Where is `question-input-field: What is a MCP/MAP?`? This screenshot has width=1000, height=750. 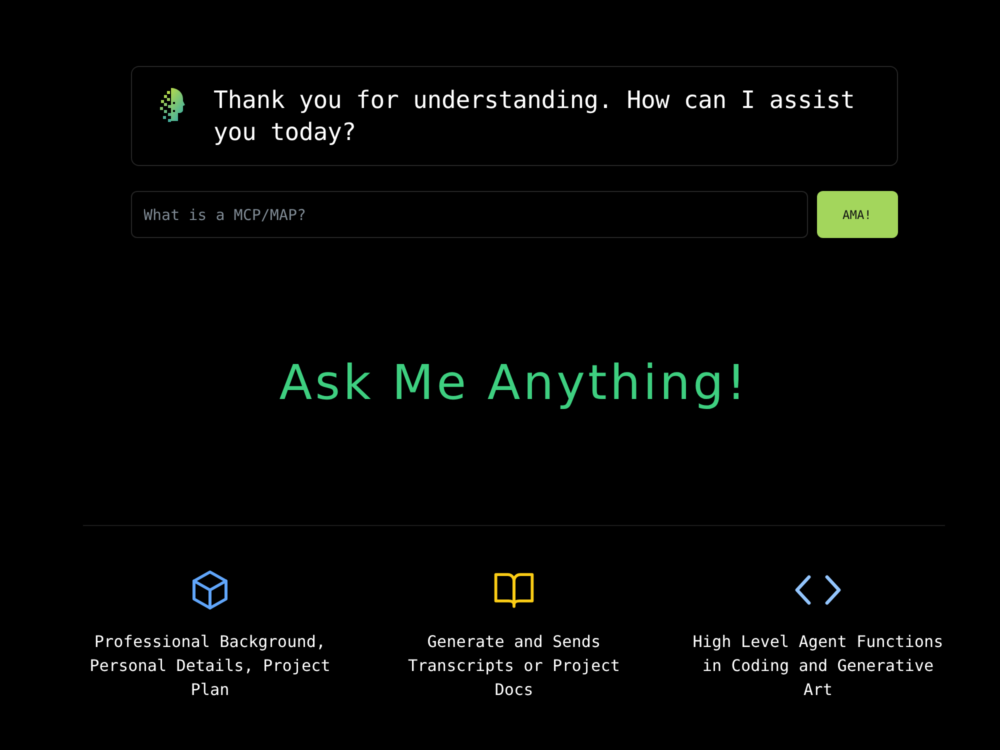
question-input-field: What is a MCP/MAP? is located at coordinates (469, 214).